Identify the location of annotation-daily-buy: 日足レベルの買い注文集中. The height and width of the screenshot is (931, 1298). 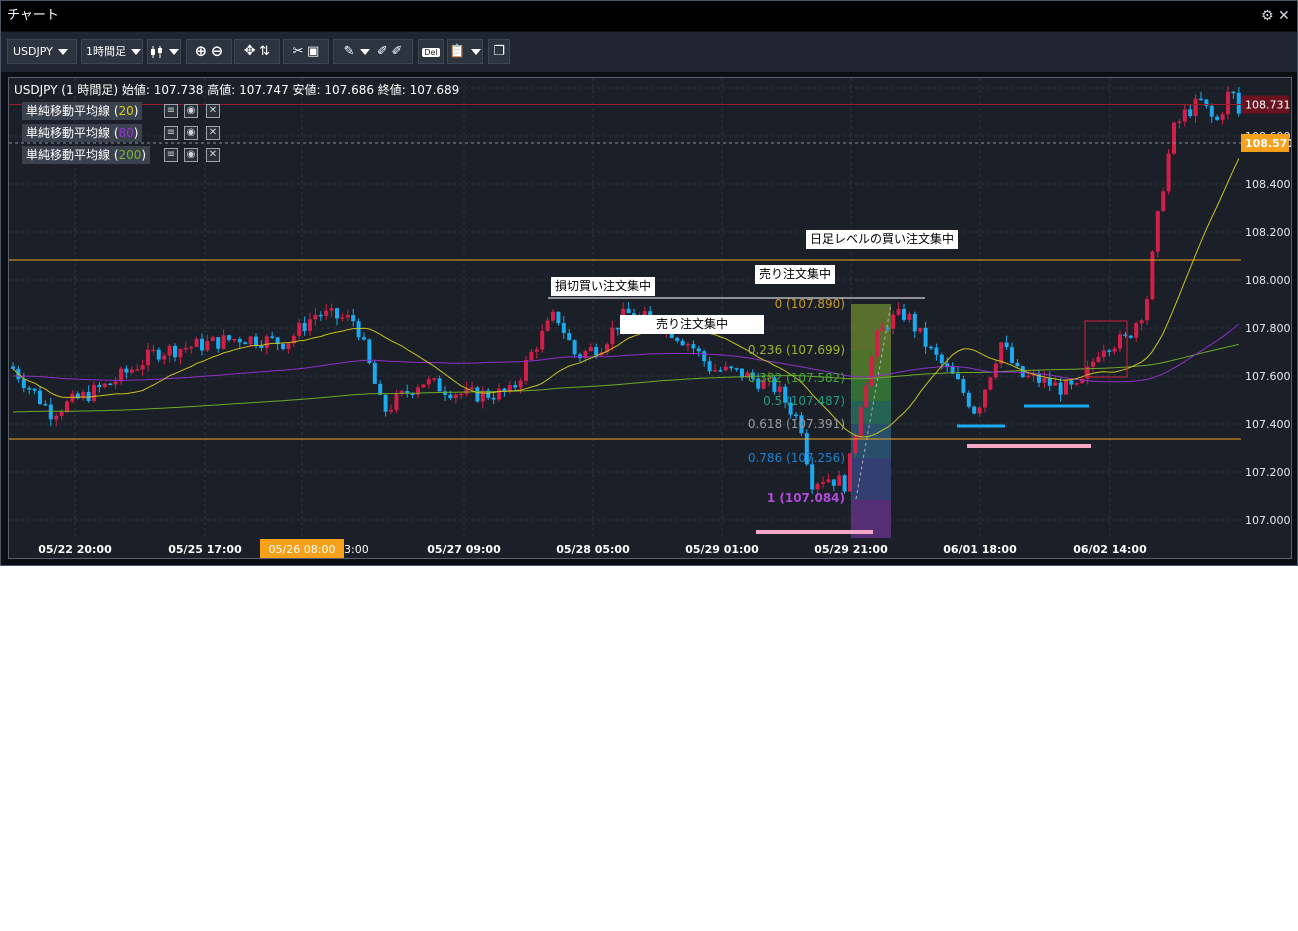
(882, 239).